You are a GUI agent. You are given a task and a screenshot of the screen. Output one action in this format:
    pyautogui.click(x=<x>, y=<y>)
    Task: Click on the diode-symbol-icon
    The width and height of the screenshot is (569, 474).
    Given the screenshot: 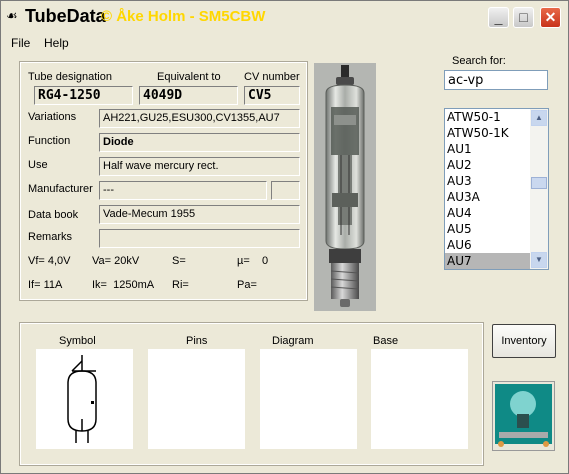 What is the action you would take?
    pyautogui.click(x=82, y=399)
    